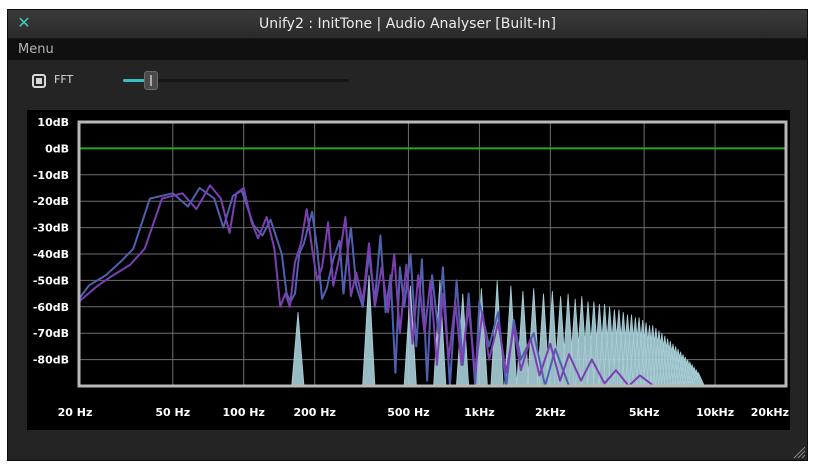 Image resolution: width=819 pixels, height=470 pixels. What do you see at coordinates (798, 451) in the screenshot?
I see `resize-grip-icon` at bounding box center [798, 451].